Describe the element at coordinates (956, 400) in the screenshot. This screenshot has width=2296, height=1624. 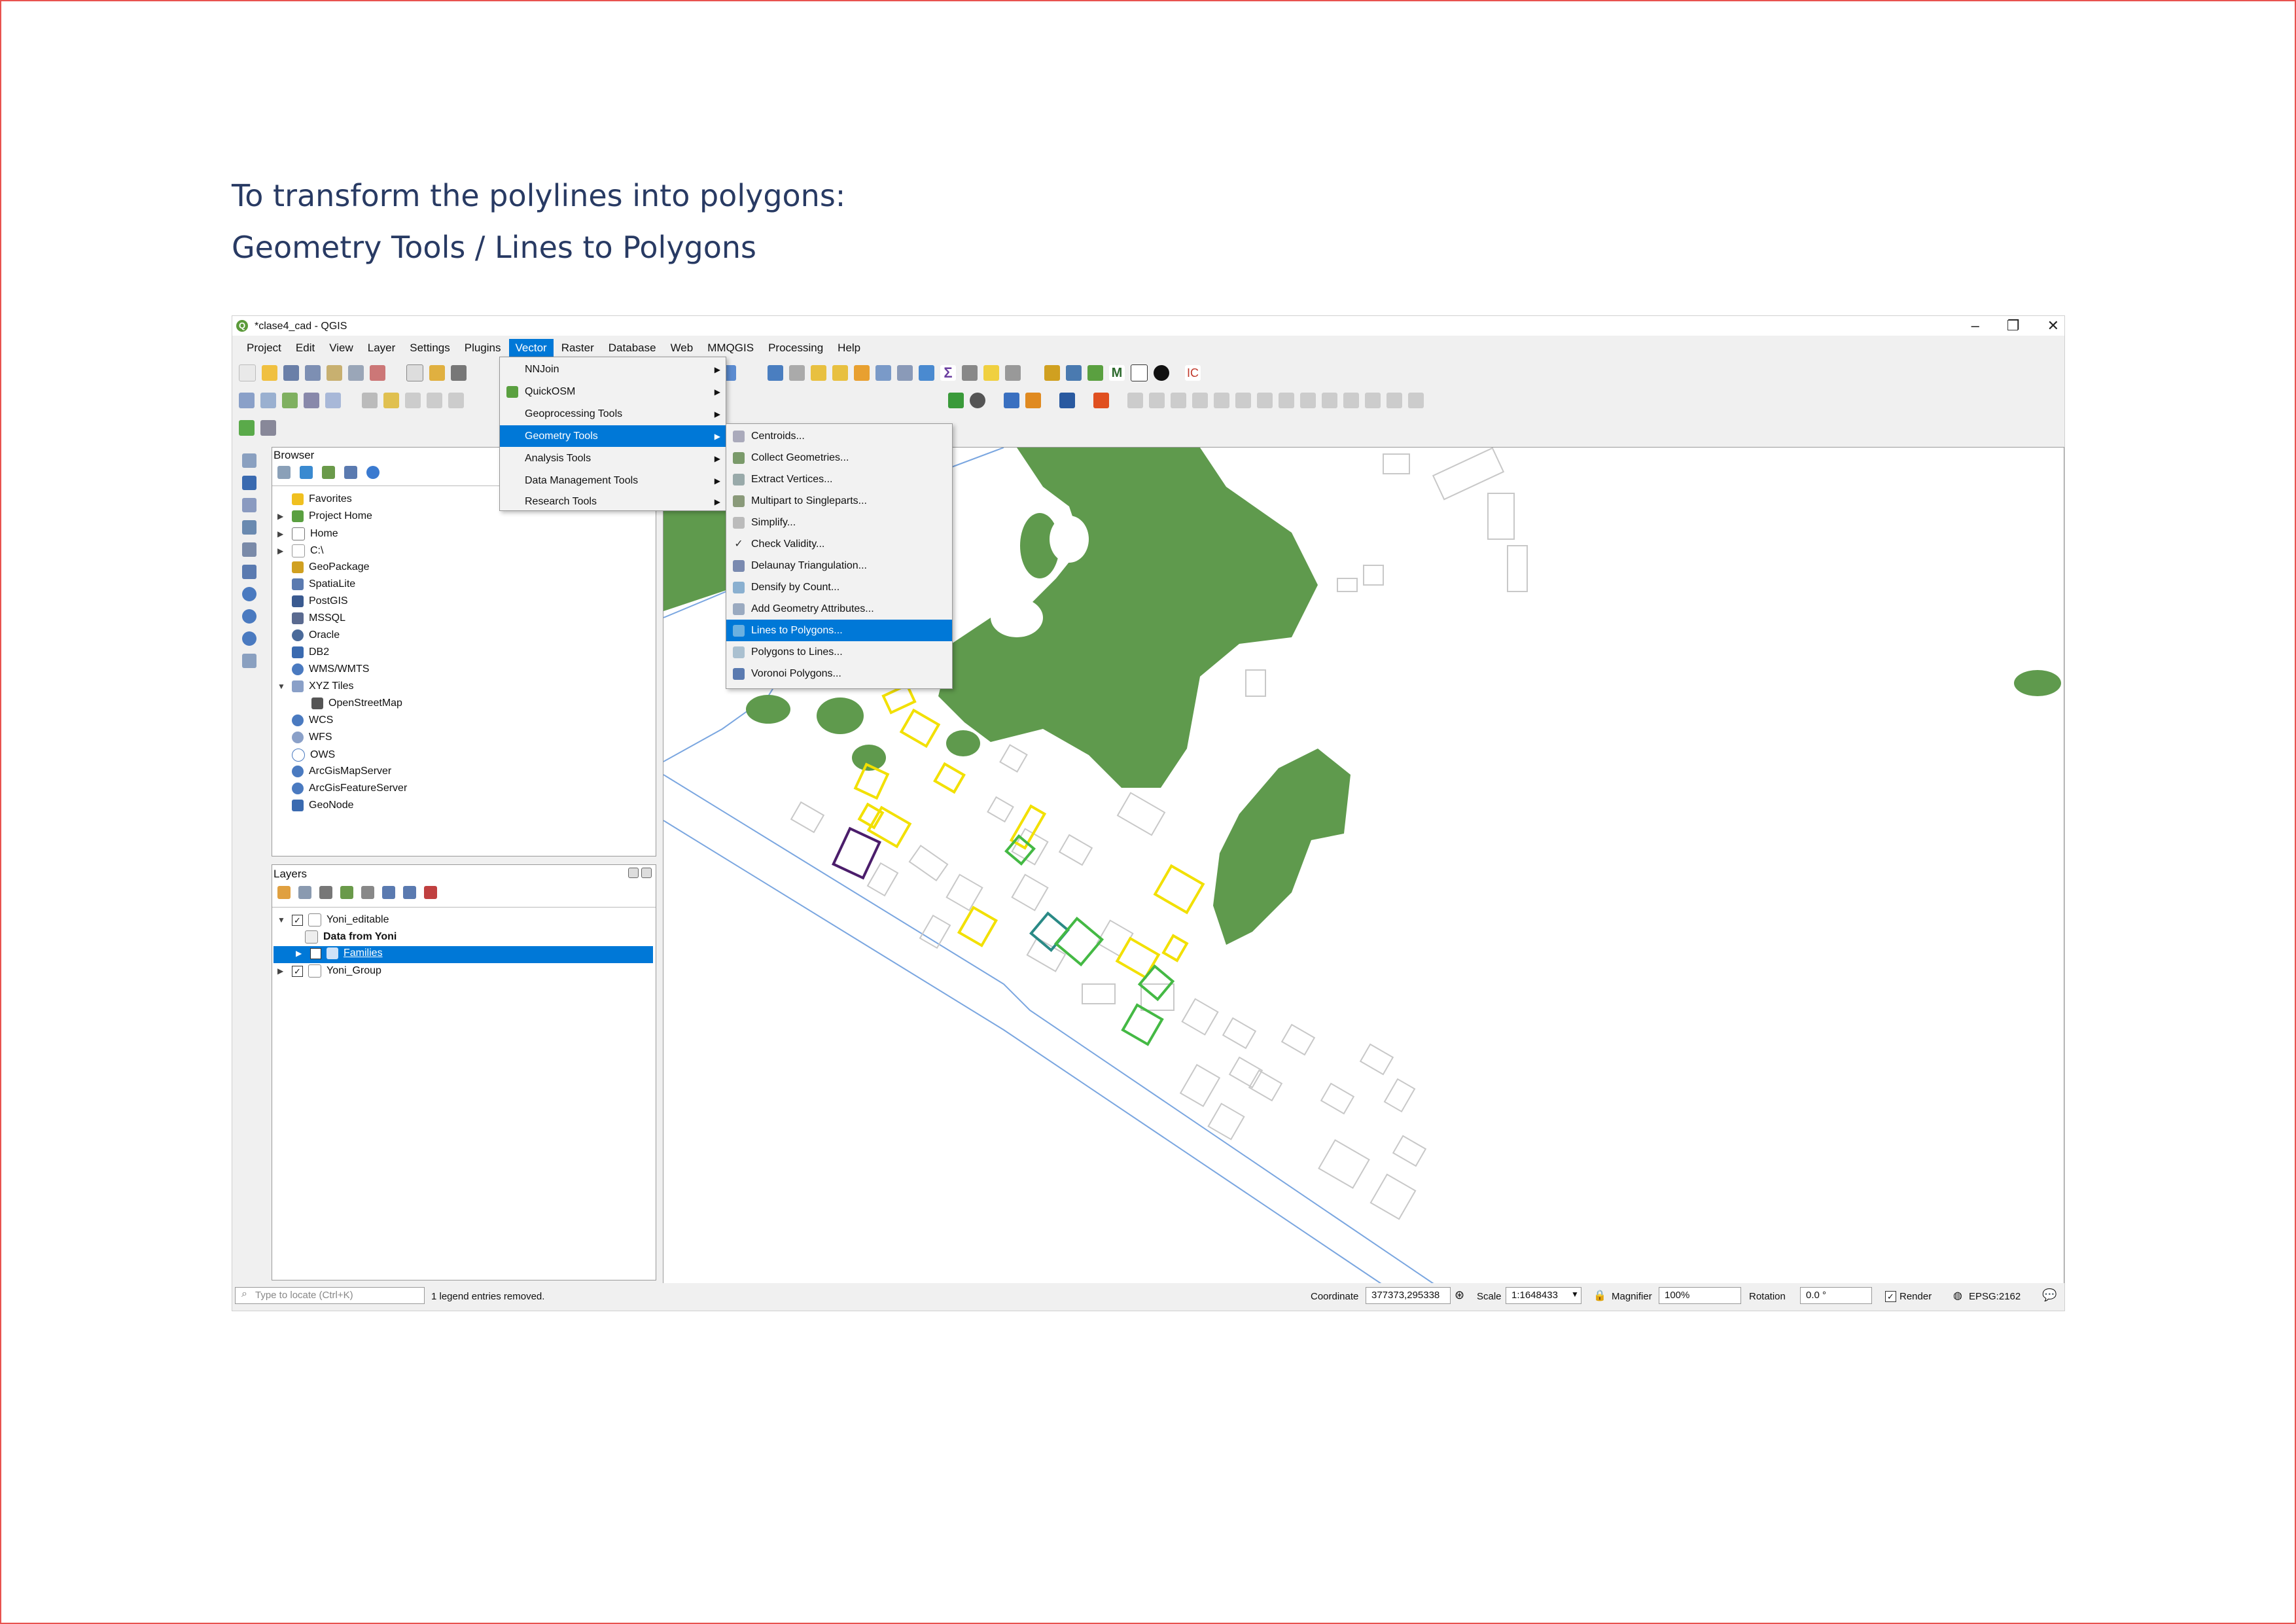
I see `digitize-triangle-icon` at that location.